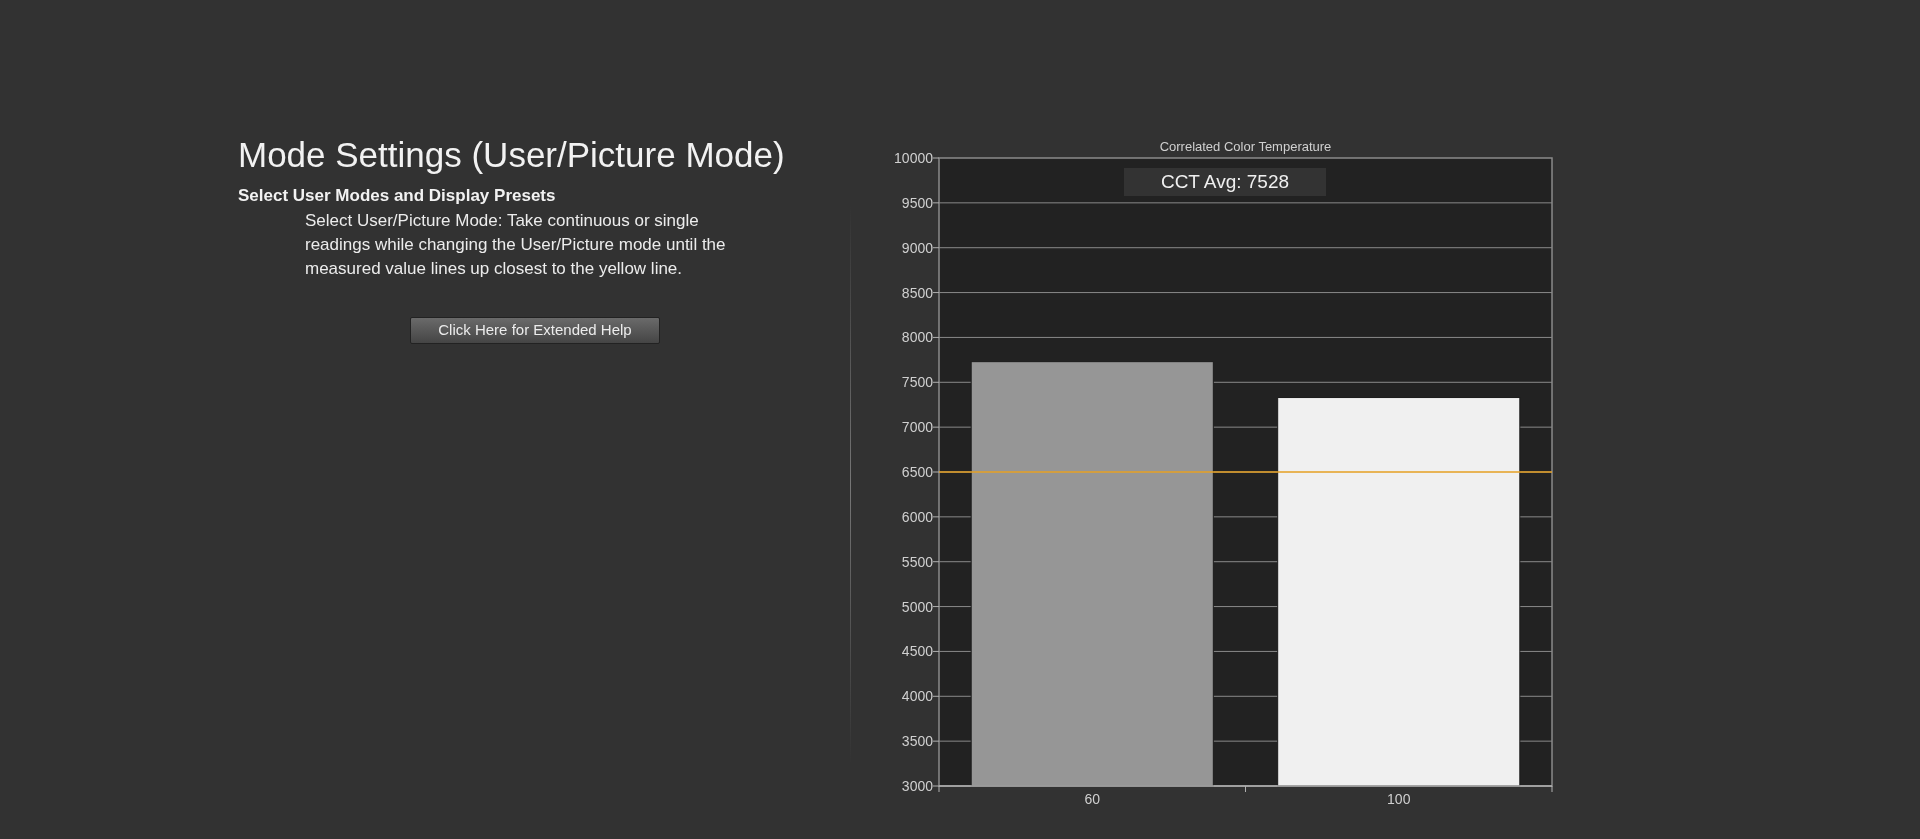  Describe the element at coordinates (917, 292) in the screenshot. I see `y-tick-label: 8500` at that location.